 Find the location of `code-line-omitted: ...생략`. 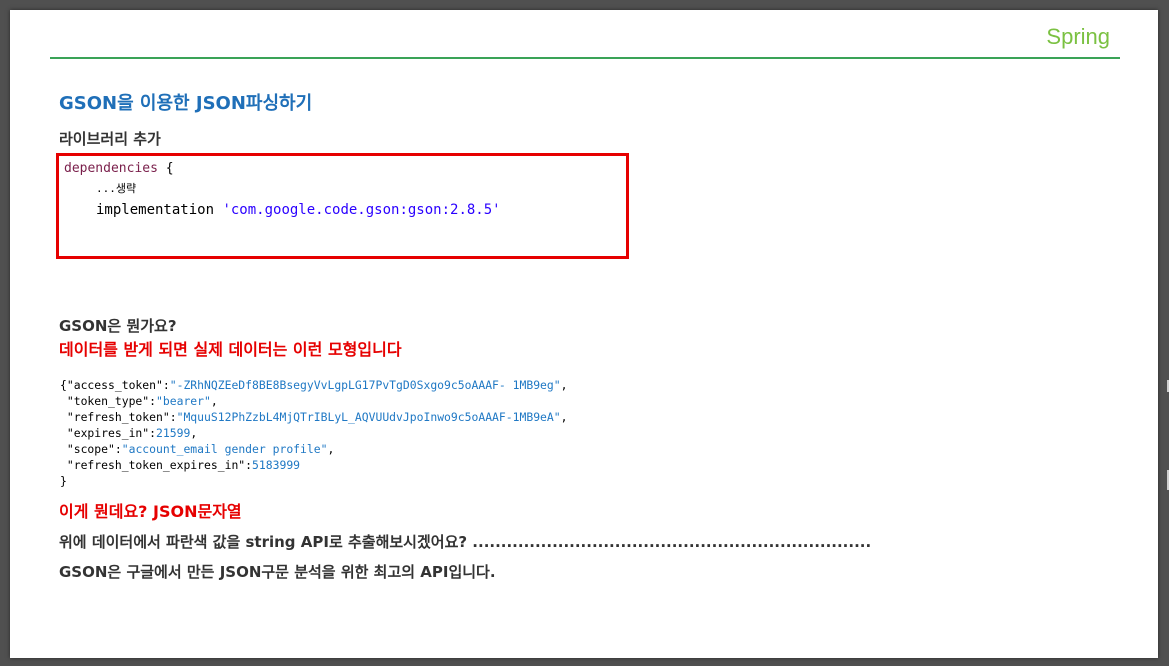

code-line-omitted: ...생략 is located at coordinates (116, 188).